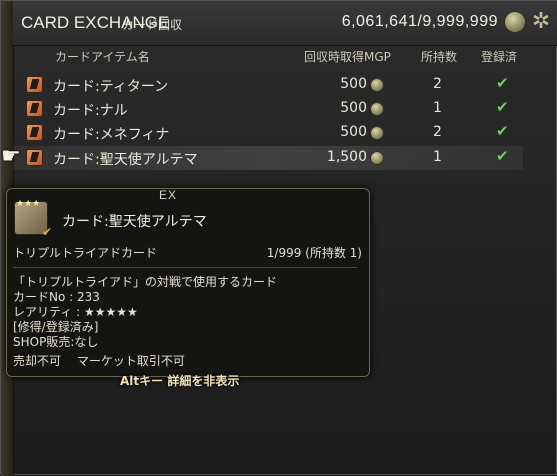 This screenshot has height=476, width=557. I want to click on column-header-owned: 所持数, so click(439, 56).